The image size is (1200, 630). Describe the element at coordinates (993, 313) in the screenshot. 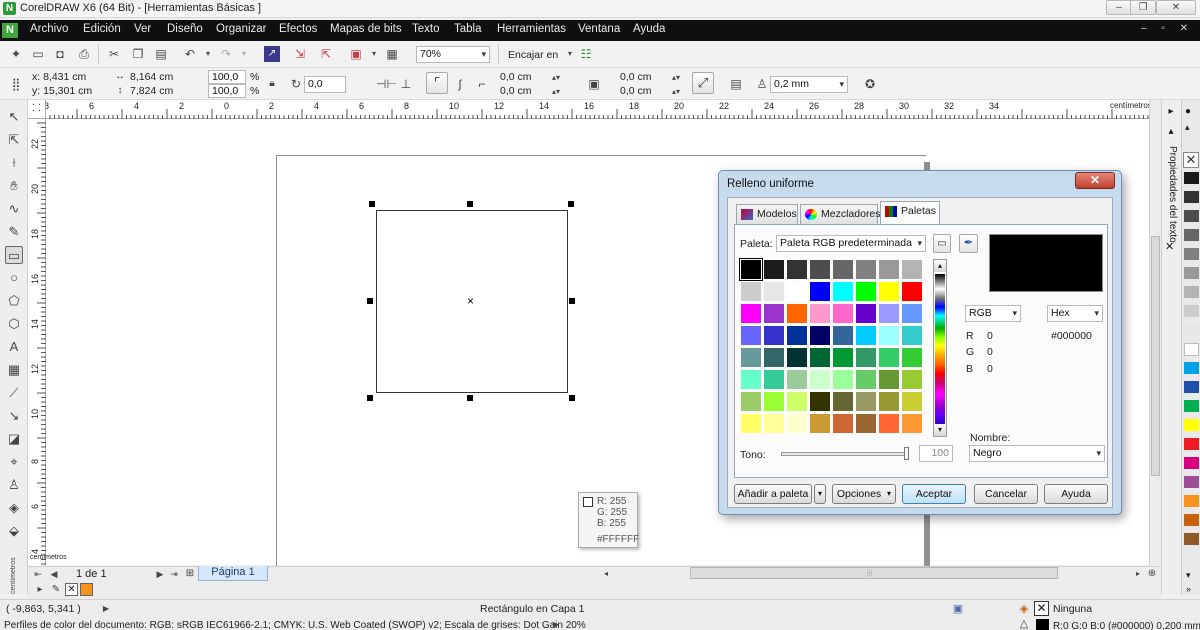

I see `color-model-select: RGB` at that location.